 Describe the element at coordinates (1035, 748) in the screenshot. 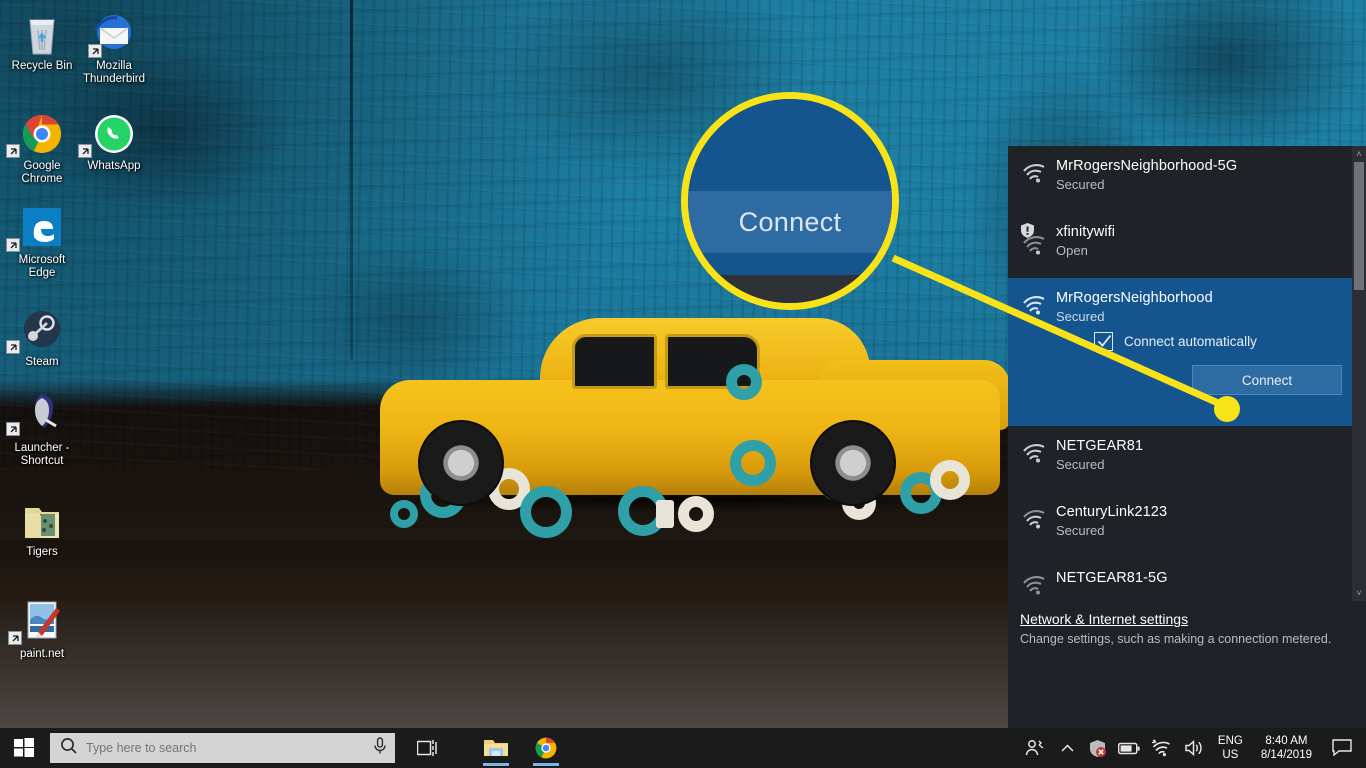

I see `people-icon` at that location.